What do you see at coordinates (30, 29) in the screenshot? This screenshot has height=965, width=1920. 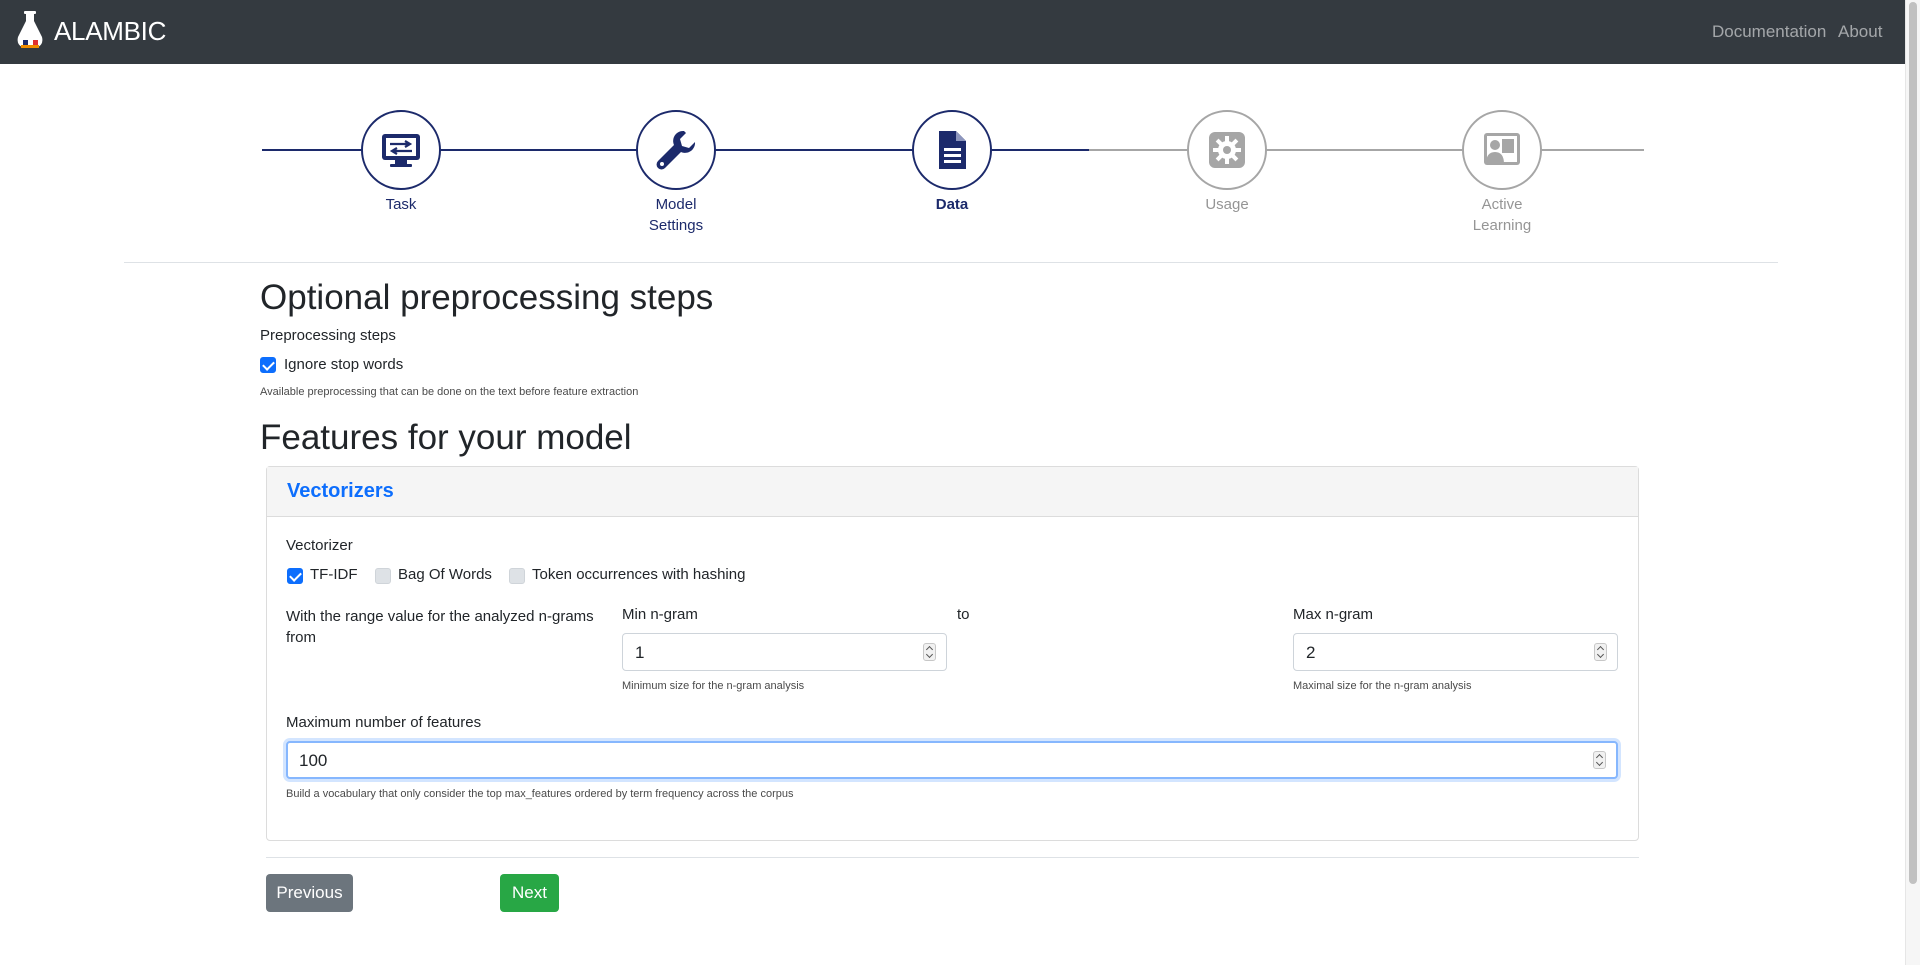 I see `alambic-logo-icon` at bounding box center [30, 29].